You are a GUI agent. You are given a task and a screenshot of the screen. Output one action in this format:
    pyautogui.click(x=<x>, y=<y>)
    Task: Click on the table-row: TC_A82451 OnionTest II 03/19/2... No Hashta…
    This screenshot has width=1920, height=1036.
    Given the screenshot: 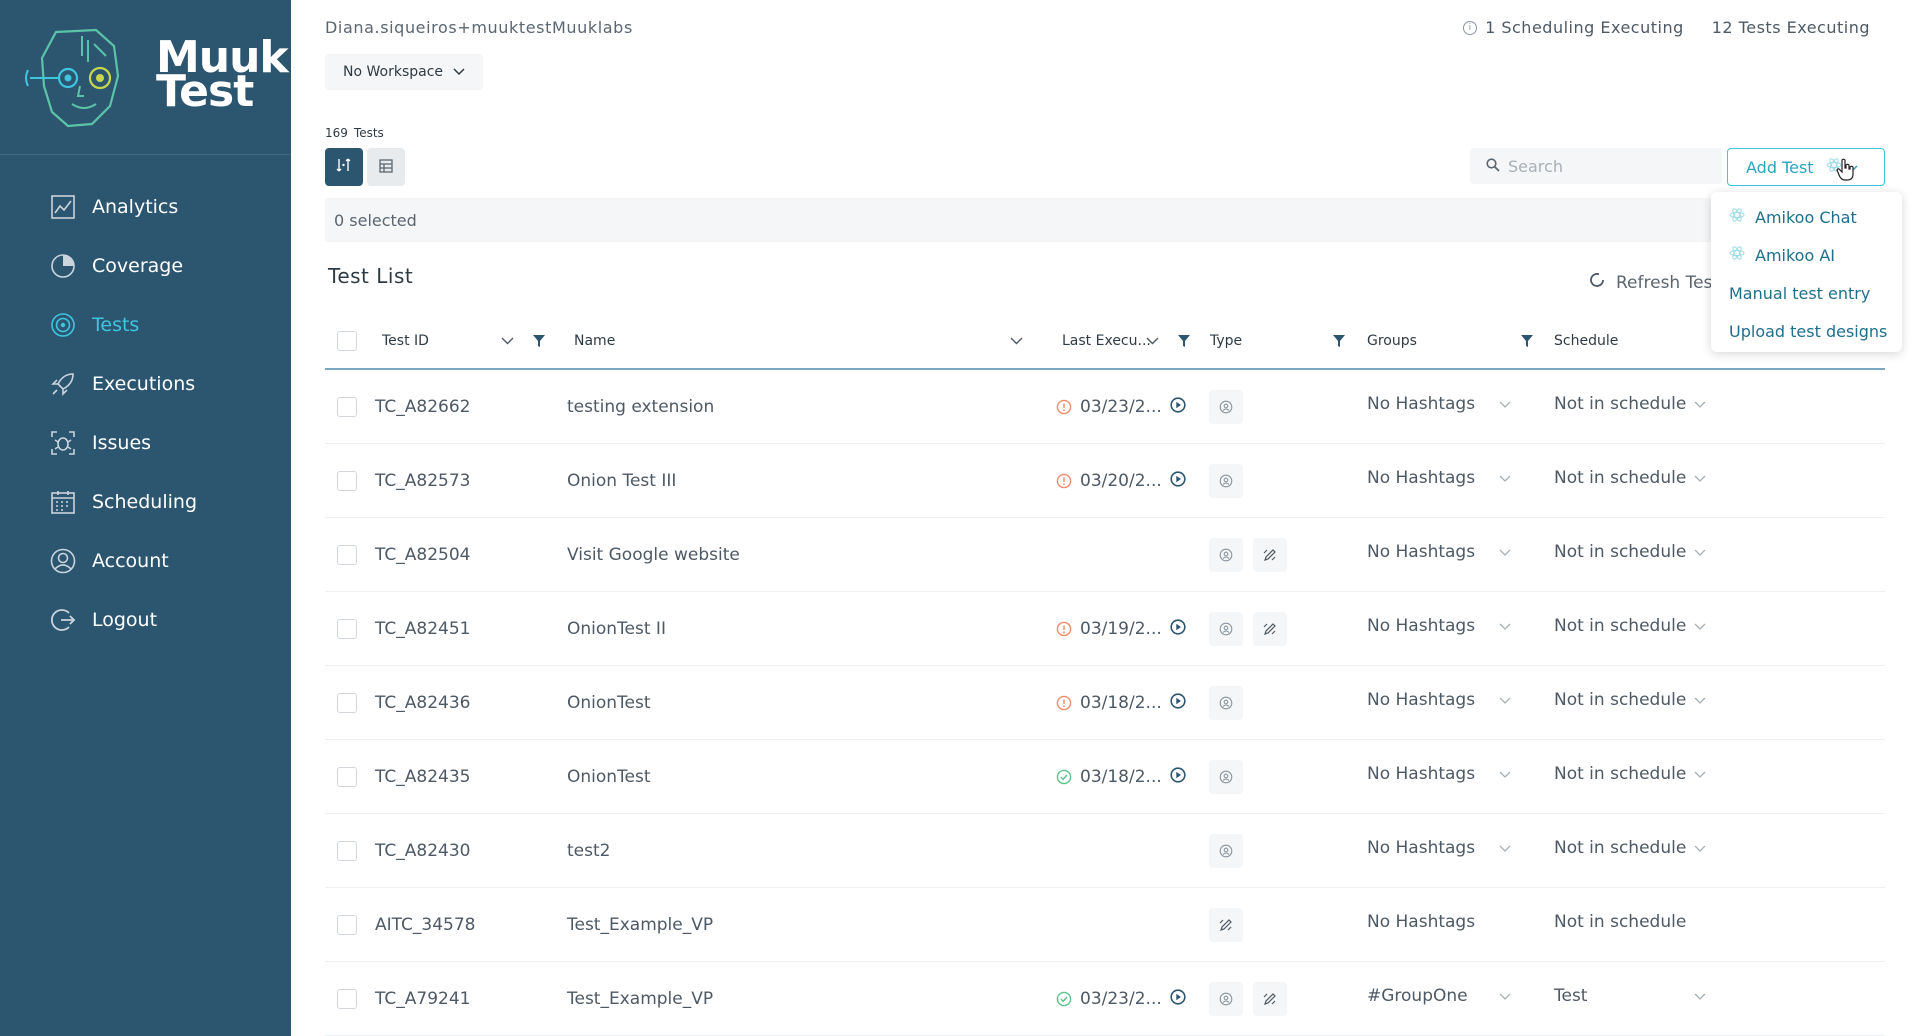 What is the action you would take?
    pyautogui.click(x=1105, y=629)
    